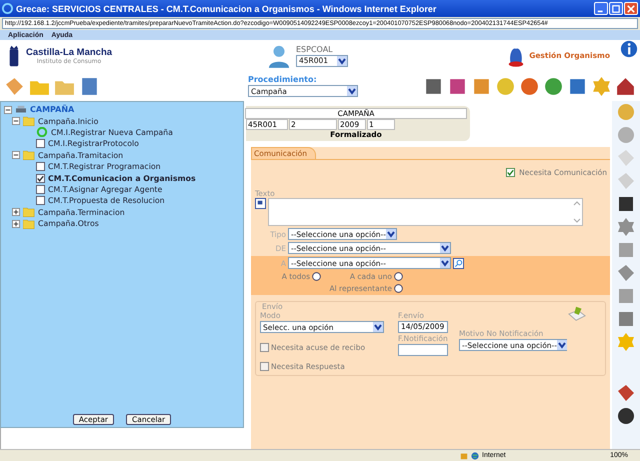  What do you see at coordinates (577, 314) in the screenshot?
I see `envelope-icon` at bounding box center [577, 314].